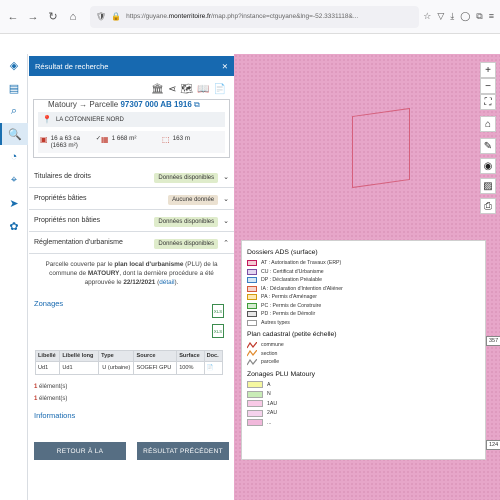 Image resolution: width=500 pixels, height=500 pixels. I want to click on col-header: Doc., so click(213, 356).